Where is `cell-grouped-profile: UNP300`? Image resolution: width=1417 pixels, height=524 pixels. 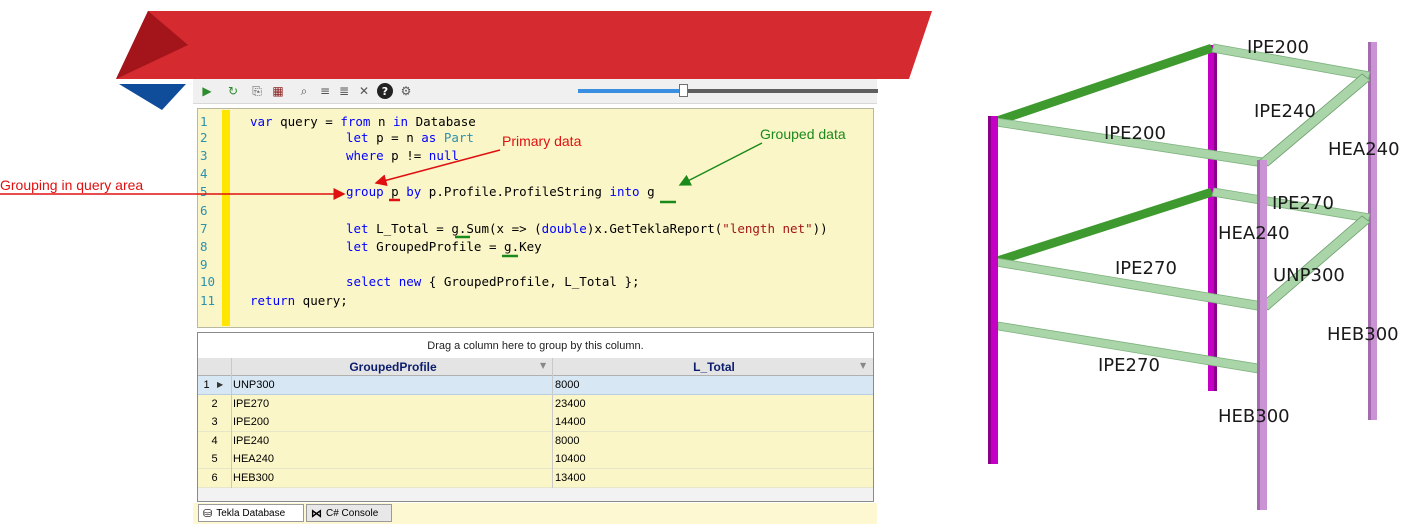
cell-grouped-profile: UNP300 is located at coordinates (254, 385).